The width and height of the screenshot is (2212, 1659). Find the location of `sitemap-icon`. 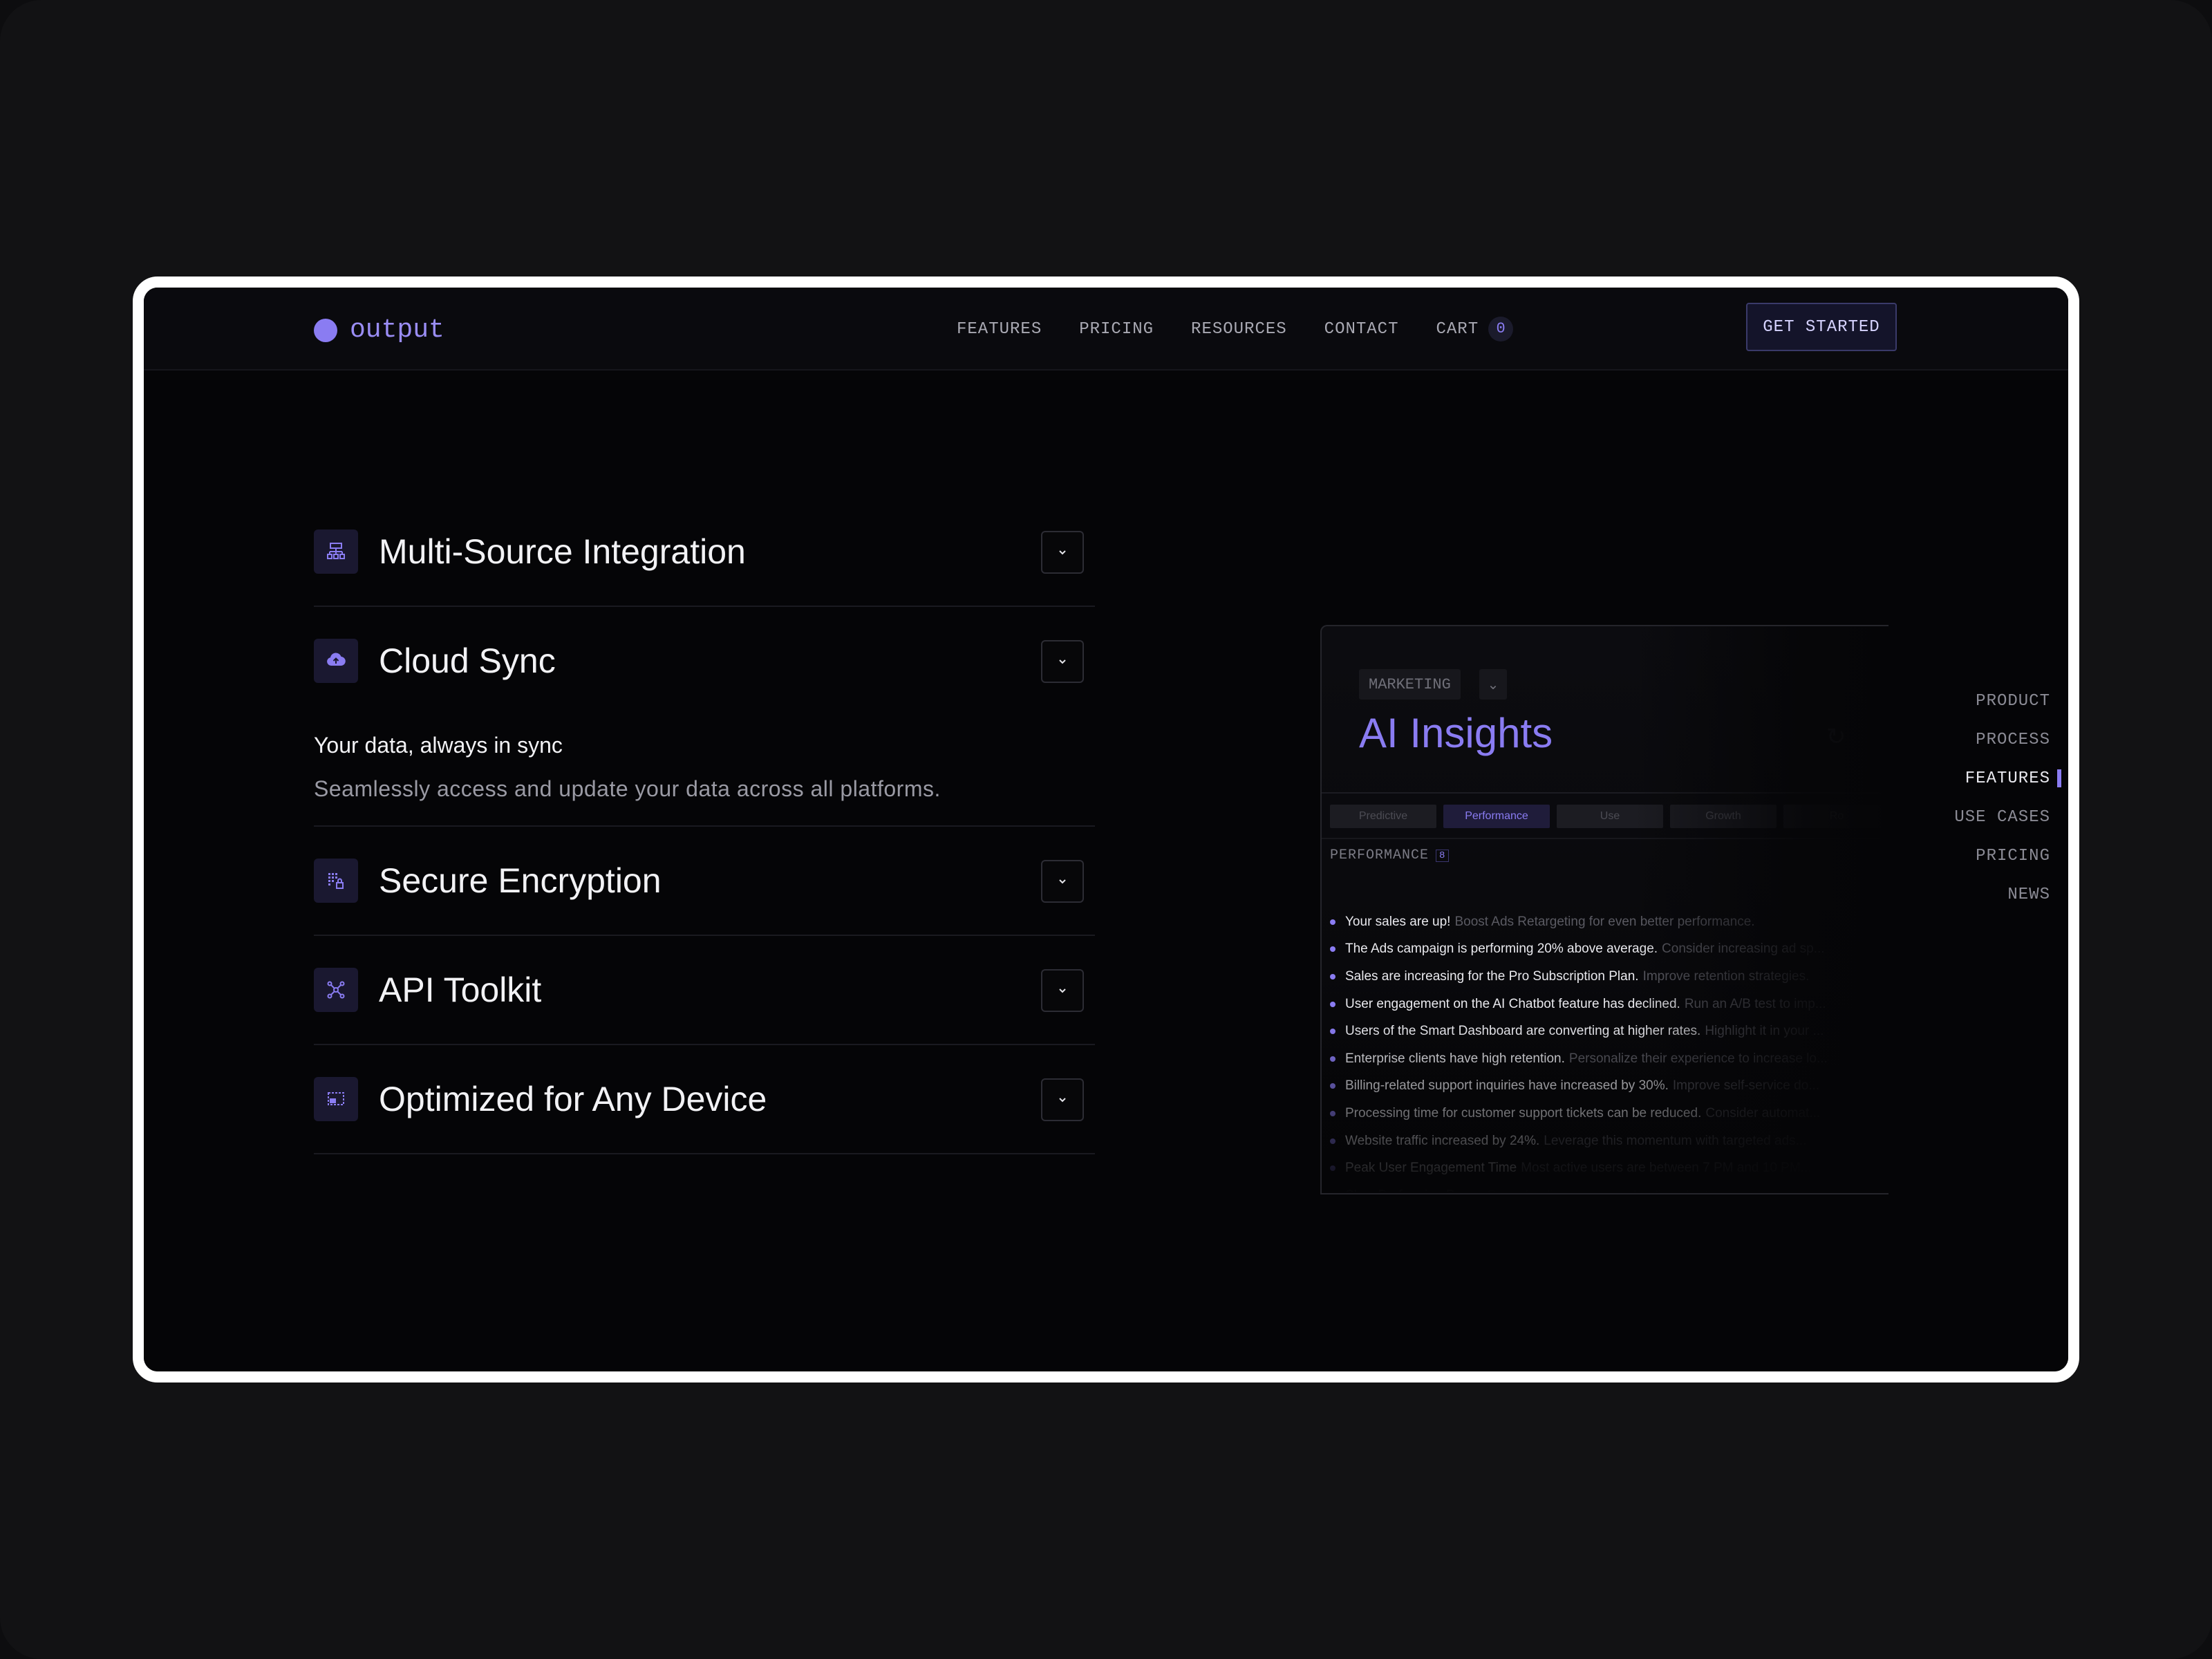

sitemap-icon is located at coordinates (336, 551).